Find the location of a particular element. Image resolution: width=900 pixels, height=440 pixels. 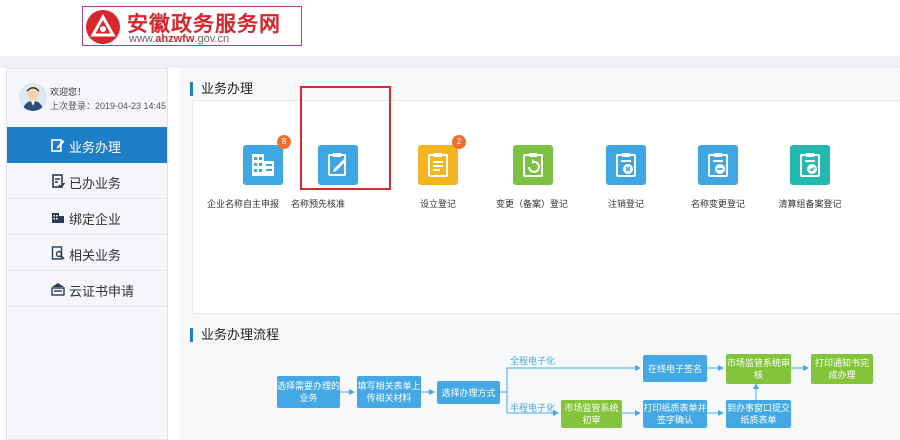

building-icon is located at coordinates (58, 218).